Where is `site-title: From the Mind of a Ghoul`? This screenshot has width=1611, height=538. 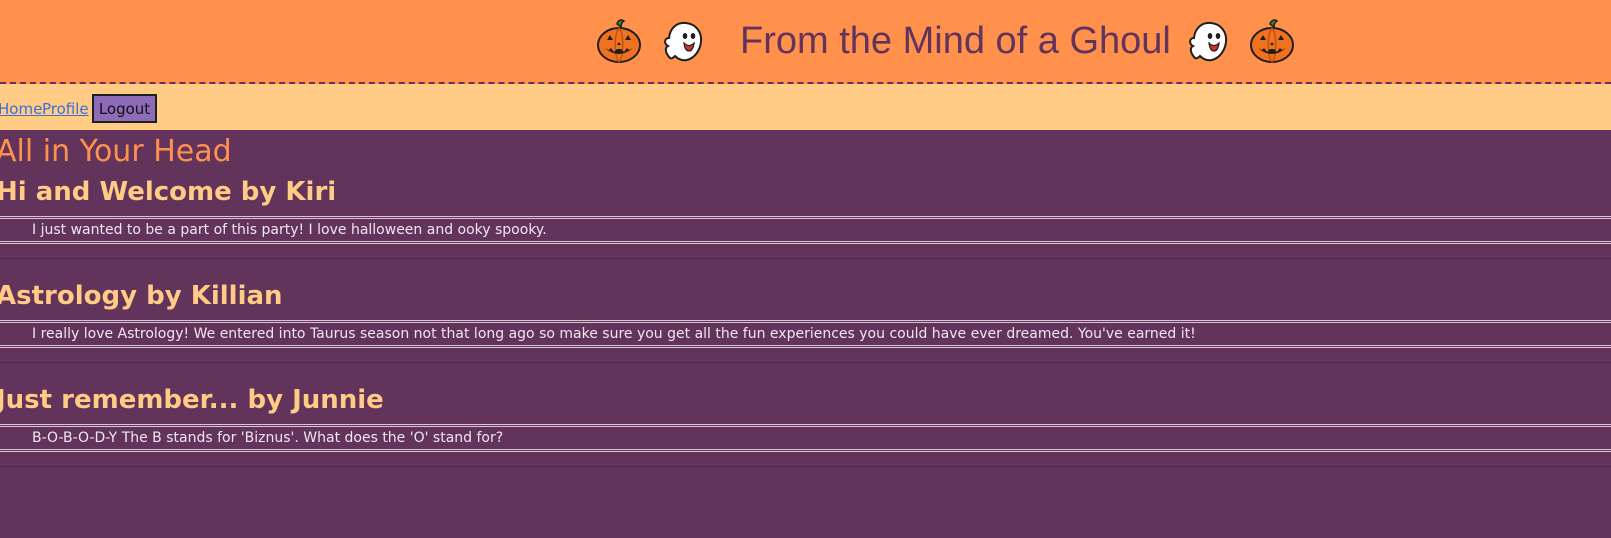 site-title: From the Mind of a Ghoul is located at coordinates (955, 41).